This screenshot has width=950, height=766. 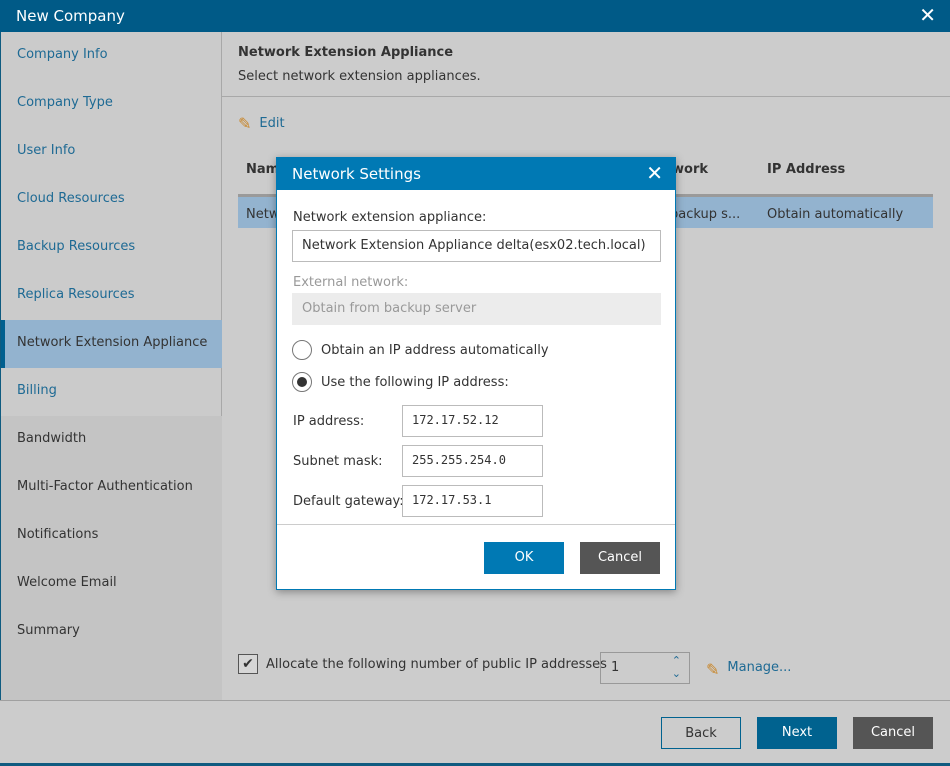 What do you see at coordinates (475, 16) in the screenshot?
I see `title-bar: New Company ✕` at bounding box center [475, 16].